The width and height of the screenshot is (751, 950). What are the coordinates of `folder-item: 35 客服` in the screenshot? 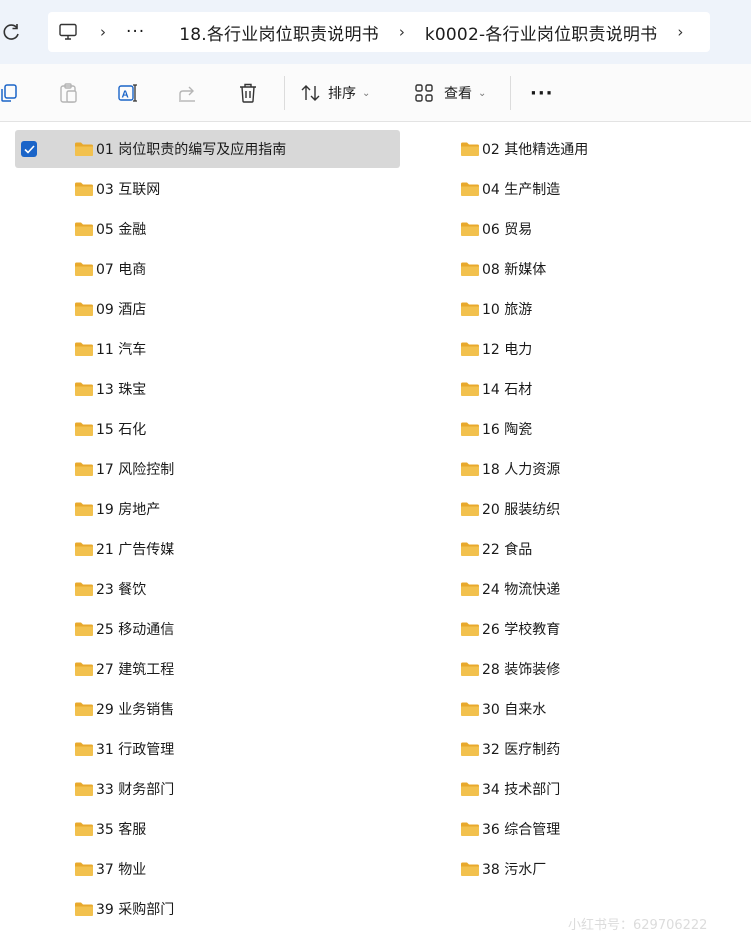 It's located at (110, 829).